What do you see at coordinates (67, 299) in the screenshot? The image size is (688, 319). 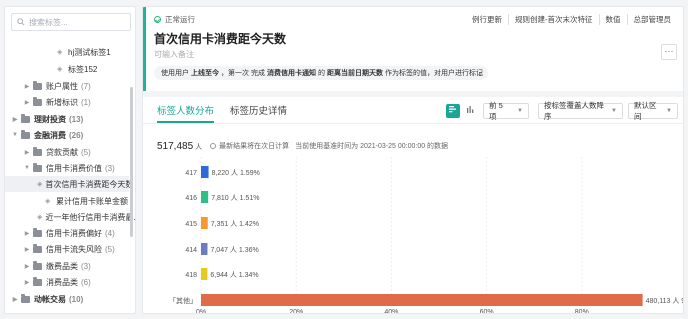 I see `tree-item: ▶ 动帐交易 (10)` at bounding box center [67, 299].